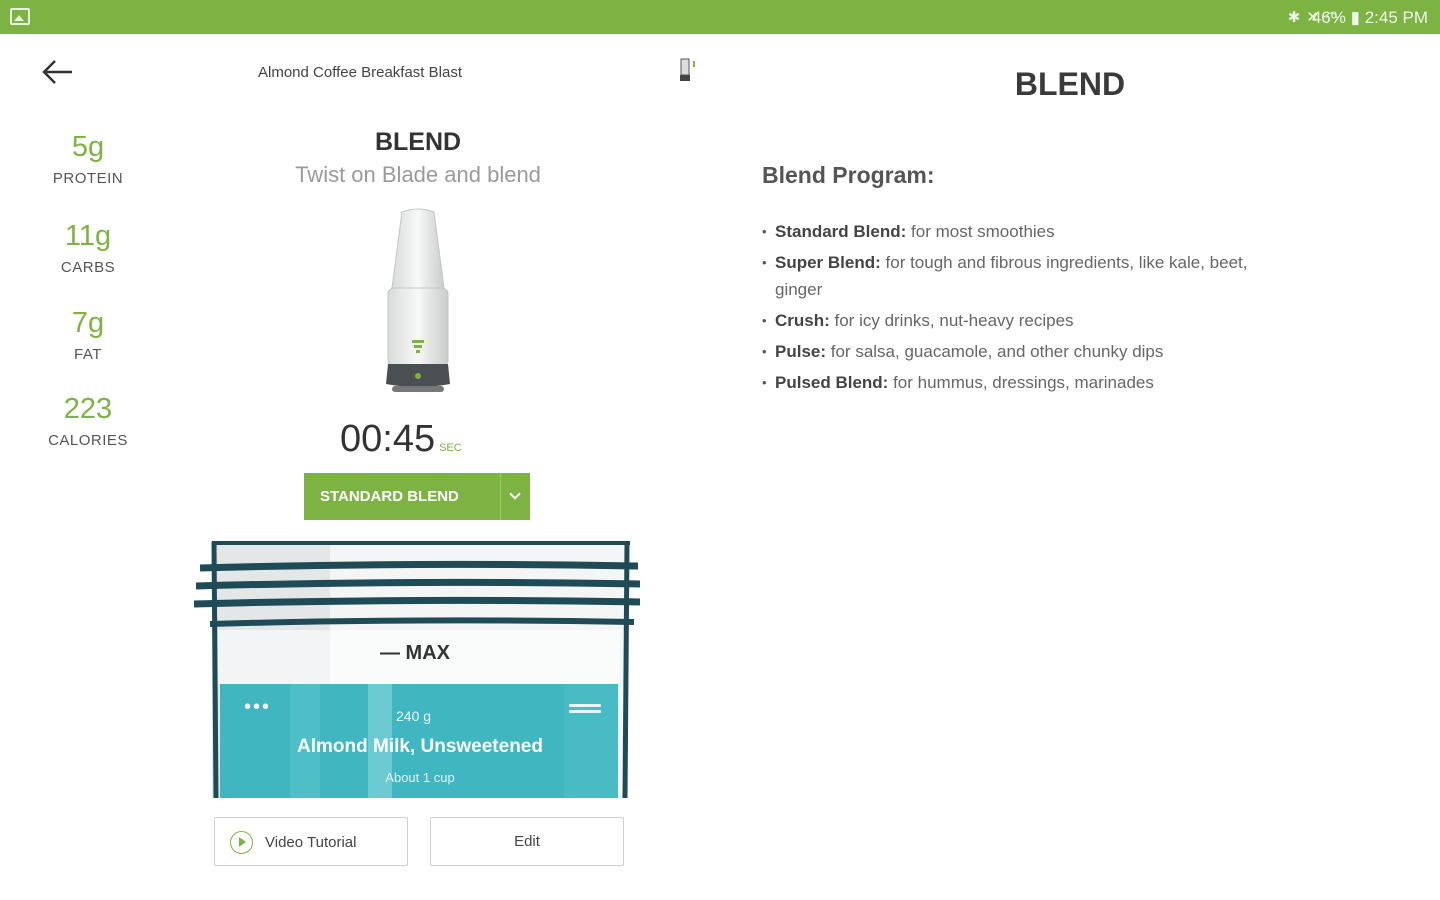 This screenshot has height=900, width=1440. I want to click on nutrition-label: CARBS, so click(88, 267).